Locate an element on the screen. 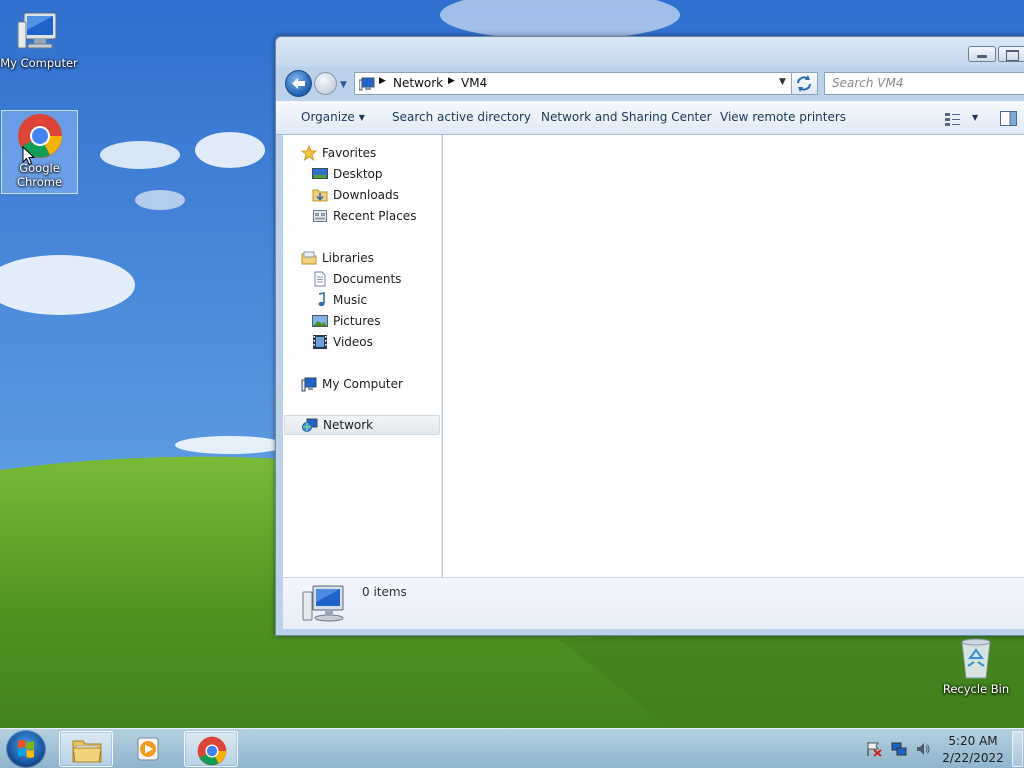 The height and width of the screenshot is (768, 1024). nav-item-label: Pictures is located at coordinates (357, 321).